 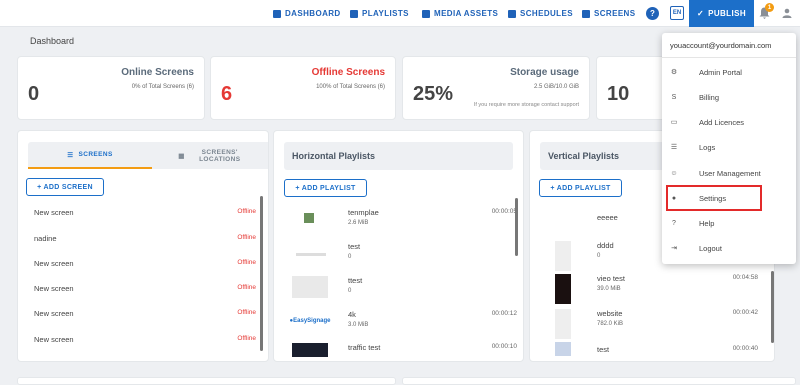 What do you see at coordinates (504, 211) in the screenshot?
I see `playlist-duration: 00:00:05` at bounding box center [504, 211].